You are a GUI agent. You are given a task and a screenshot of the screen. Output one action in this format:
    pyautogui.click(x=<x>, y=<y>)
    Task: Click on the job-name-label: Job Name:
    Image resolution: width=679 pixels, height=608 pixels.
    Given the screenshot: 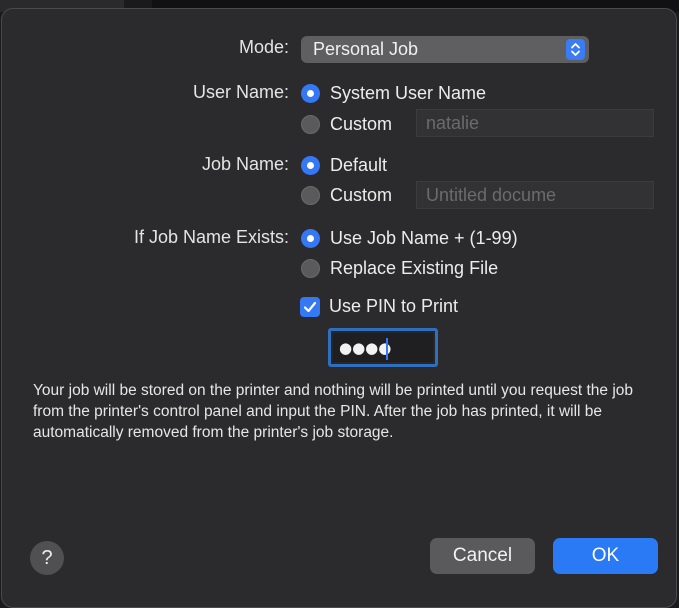 What is the action you would take?
    pyautogui.click(x=245, y=164)
    